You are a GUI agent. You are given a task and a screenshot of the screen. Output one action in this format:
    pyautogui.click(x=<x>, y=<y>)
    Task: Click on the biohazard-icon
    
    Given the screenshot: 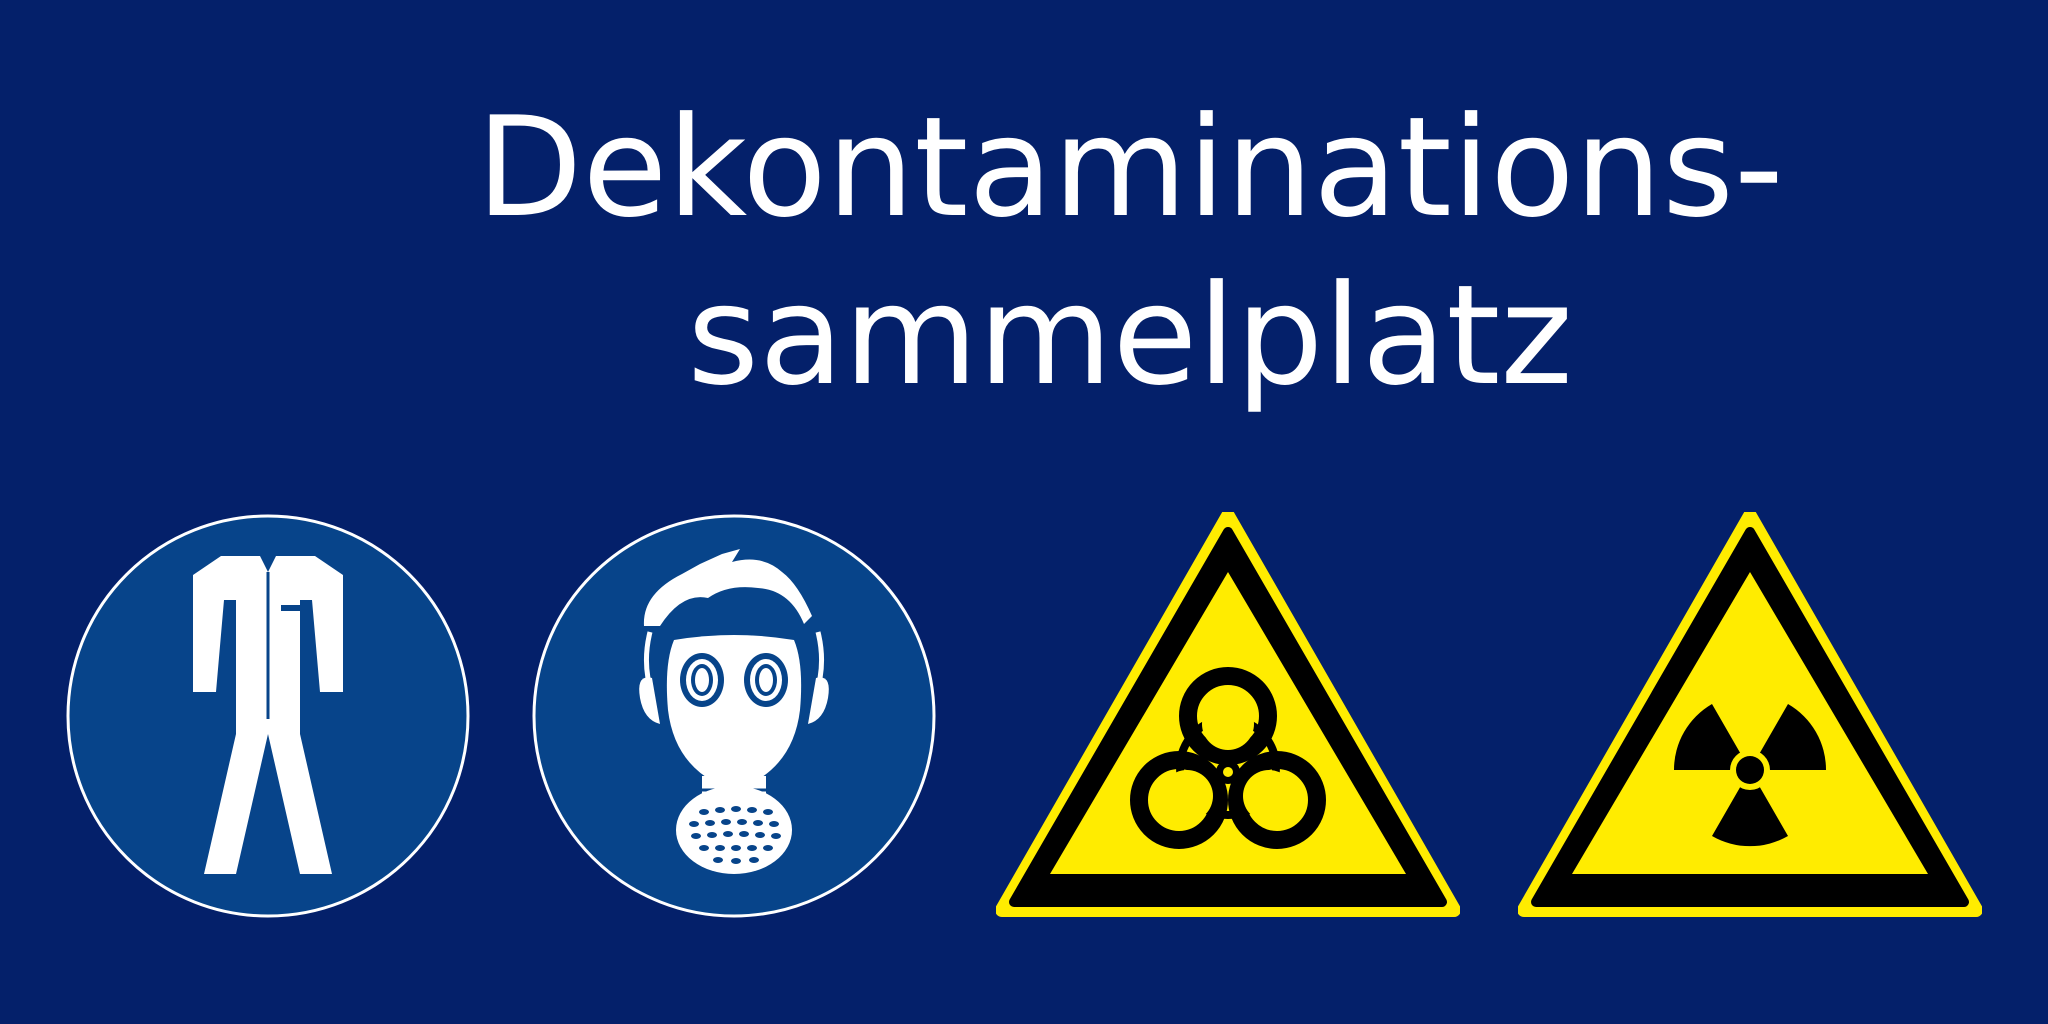 What is the action you would take?
    pyautogui.click(x=1228, y=716)
    